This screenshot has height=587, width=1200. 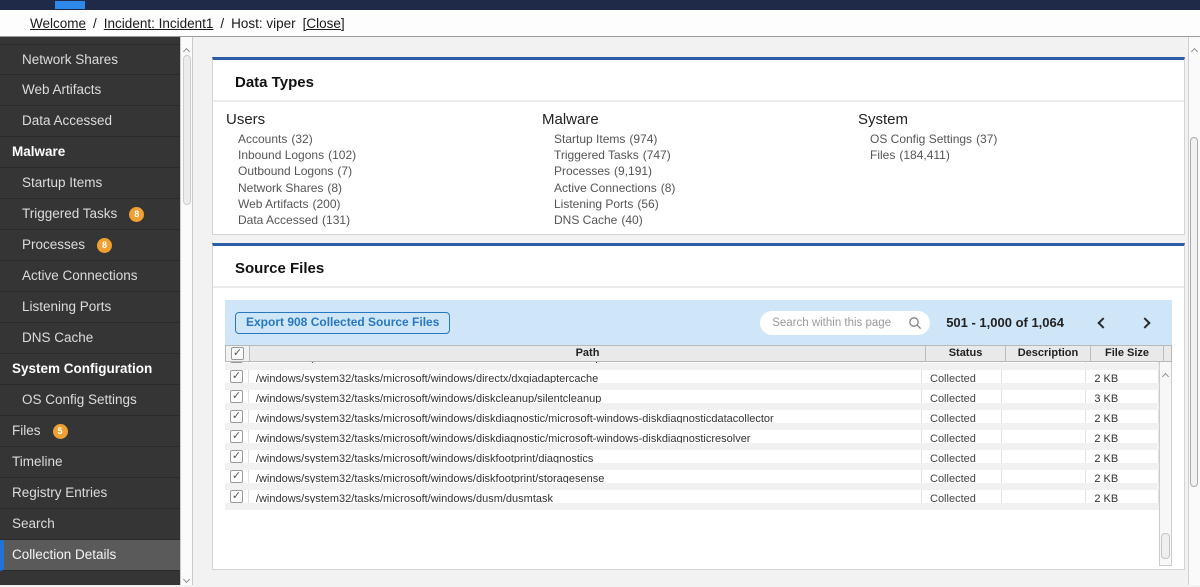 I want to click on page-search-input, so click(x=840, y=322).